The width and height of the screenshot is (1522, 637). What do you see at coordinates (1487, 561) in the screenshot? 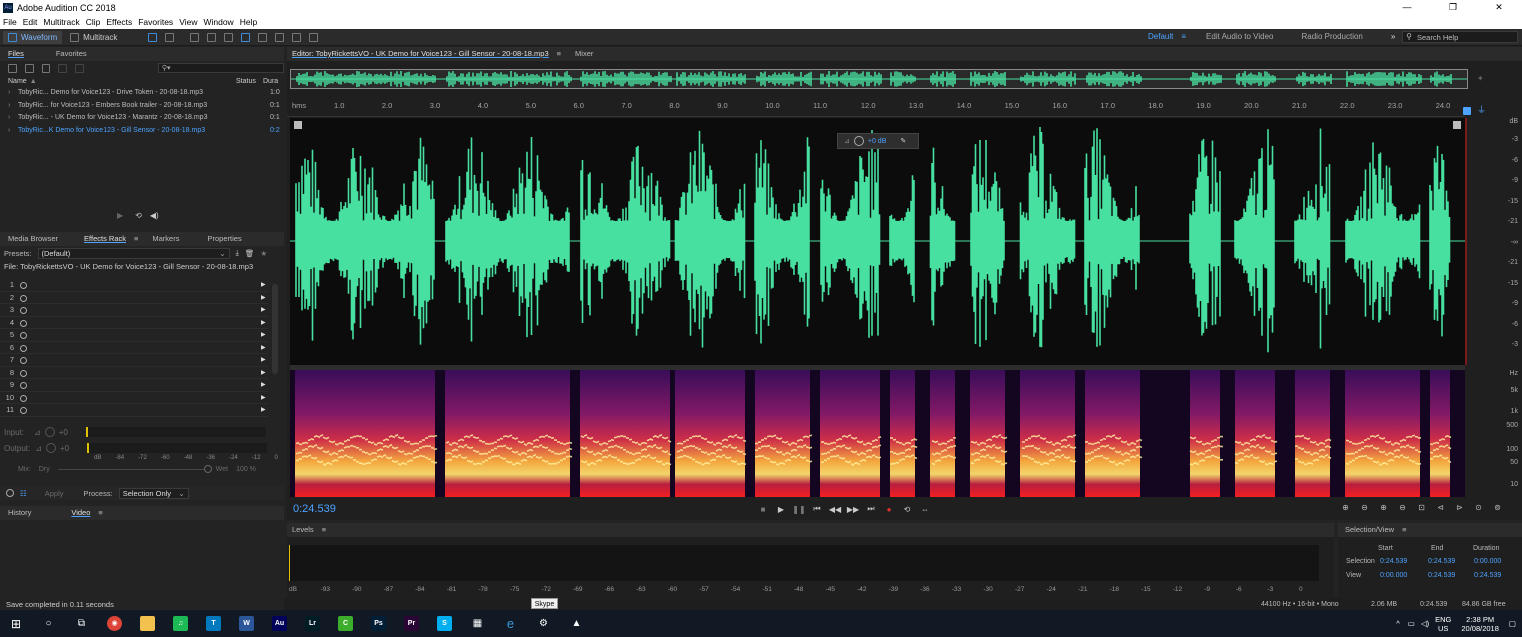
I see `selection-duration-value: 0:00.000` at bounding box center [1487, 561].